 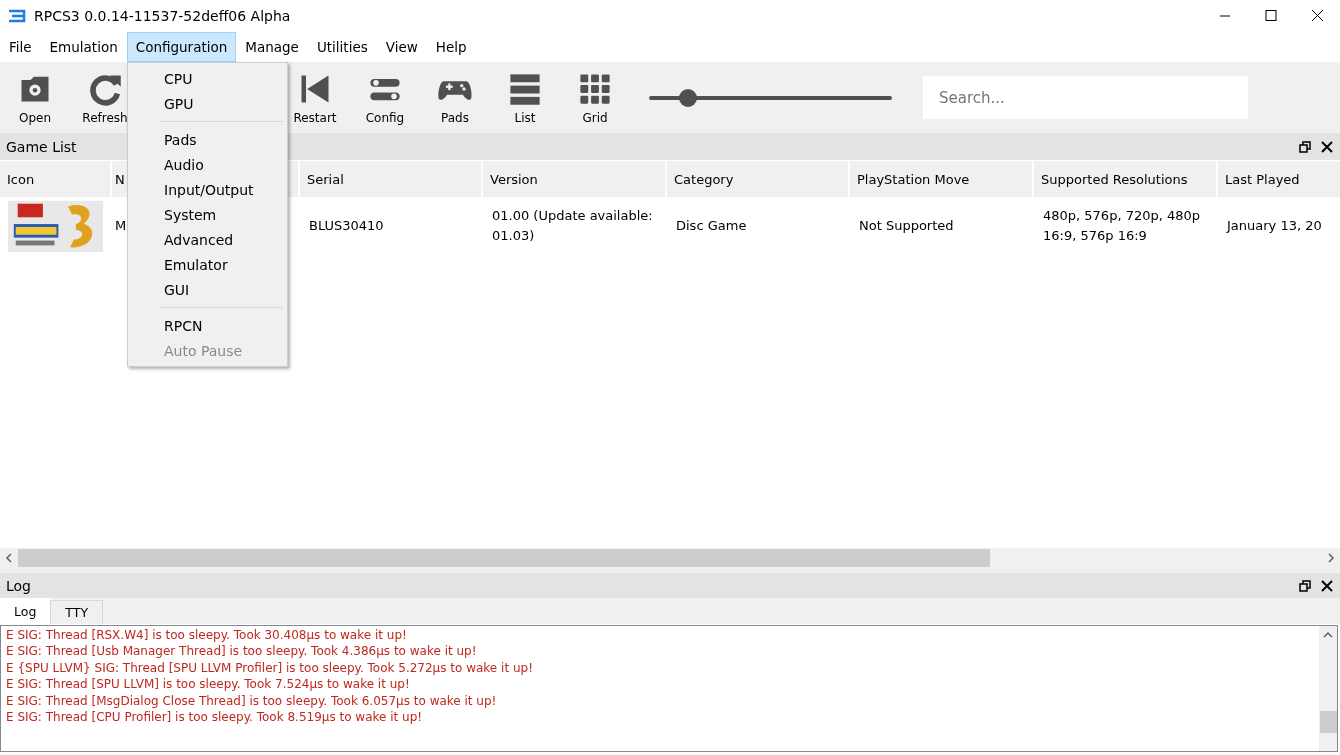 What do you see at coordinates (20, 47) in the screenshot?
I see `menu-item: File` at bounding box center [20, 47].